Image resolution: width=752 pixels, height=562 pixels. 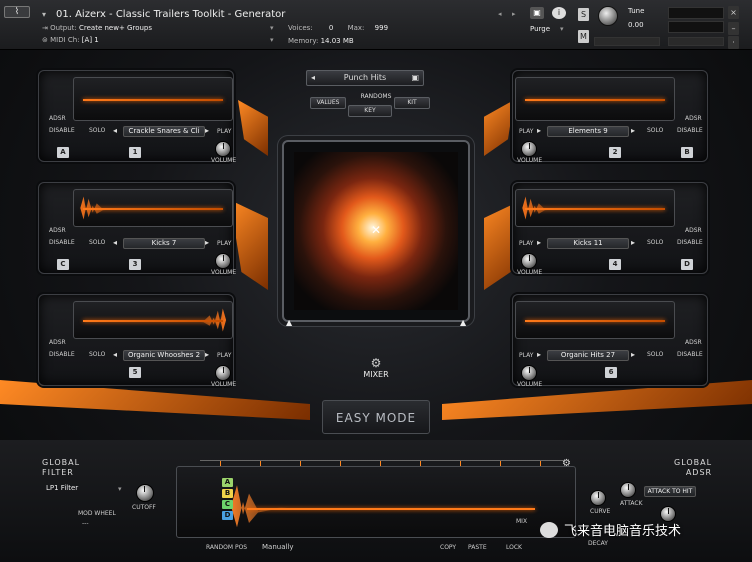 What do you see at coordinates (115, 28) in the screenshot?
I see `output-select: Create new+ Groups` at bounding box center [115, 28].